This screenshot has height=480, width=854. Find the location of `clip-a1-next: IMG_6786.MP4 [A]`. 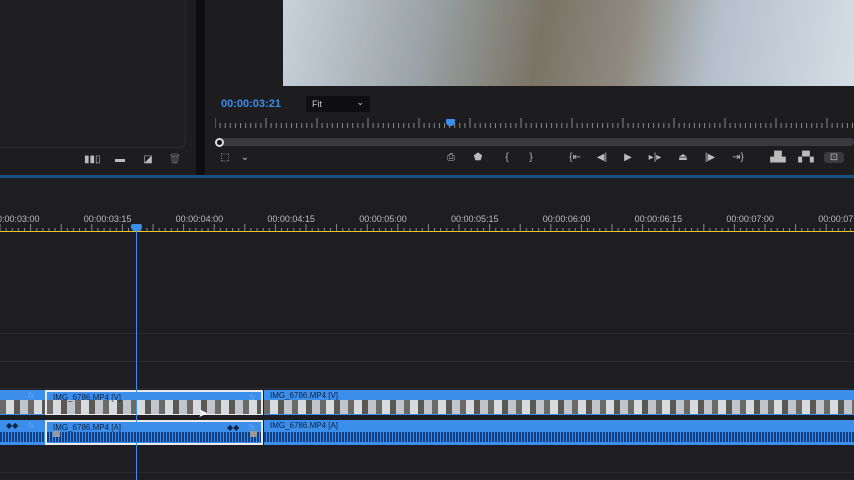

clip-a1-next: IMG_6786.MP4 [A] is located at coordinates (559, 432).